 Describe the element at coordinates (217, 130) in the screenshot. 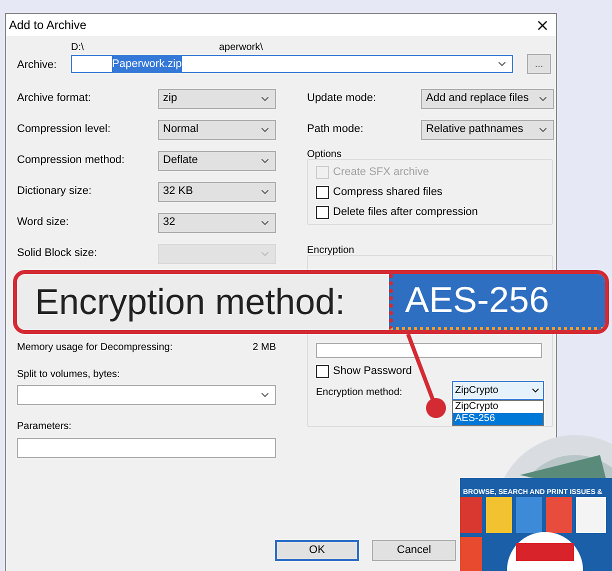

I see `dropdown-field: Normal` at that location.